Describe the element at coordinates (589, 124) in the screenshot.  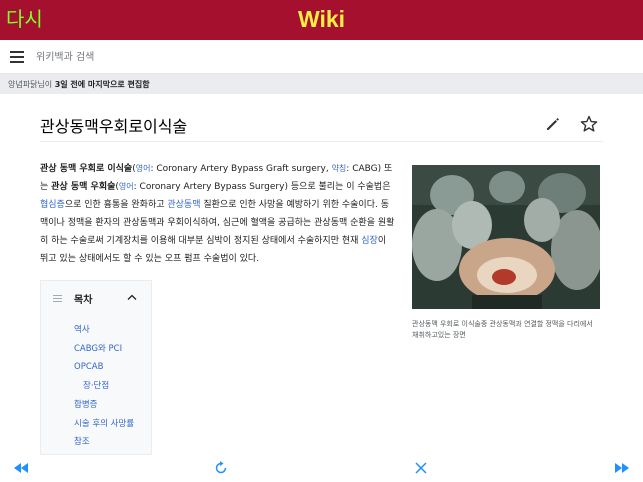
I see `watch-star-icon` at that location.